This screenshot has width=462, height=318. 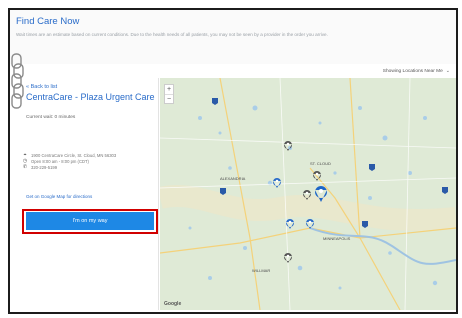 I want to click on facility-name: CentraCare - Plaza Urgent Care, so click(x=90, y=97).